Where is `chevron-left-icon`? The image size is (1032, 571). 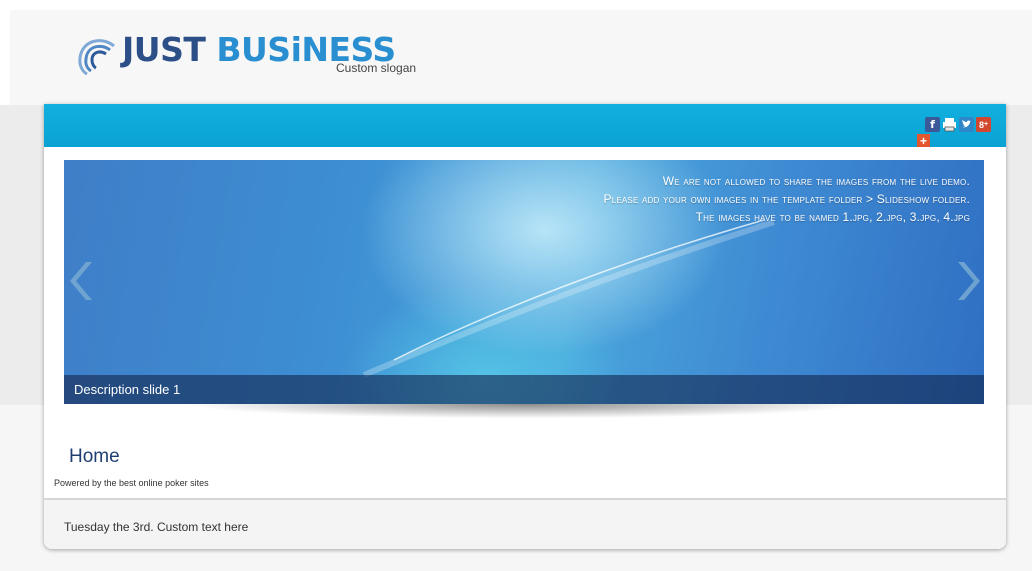 chevron-left-icon is located at coordinates (81, 281).